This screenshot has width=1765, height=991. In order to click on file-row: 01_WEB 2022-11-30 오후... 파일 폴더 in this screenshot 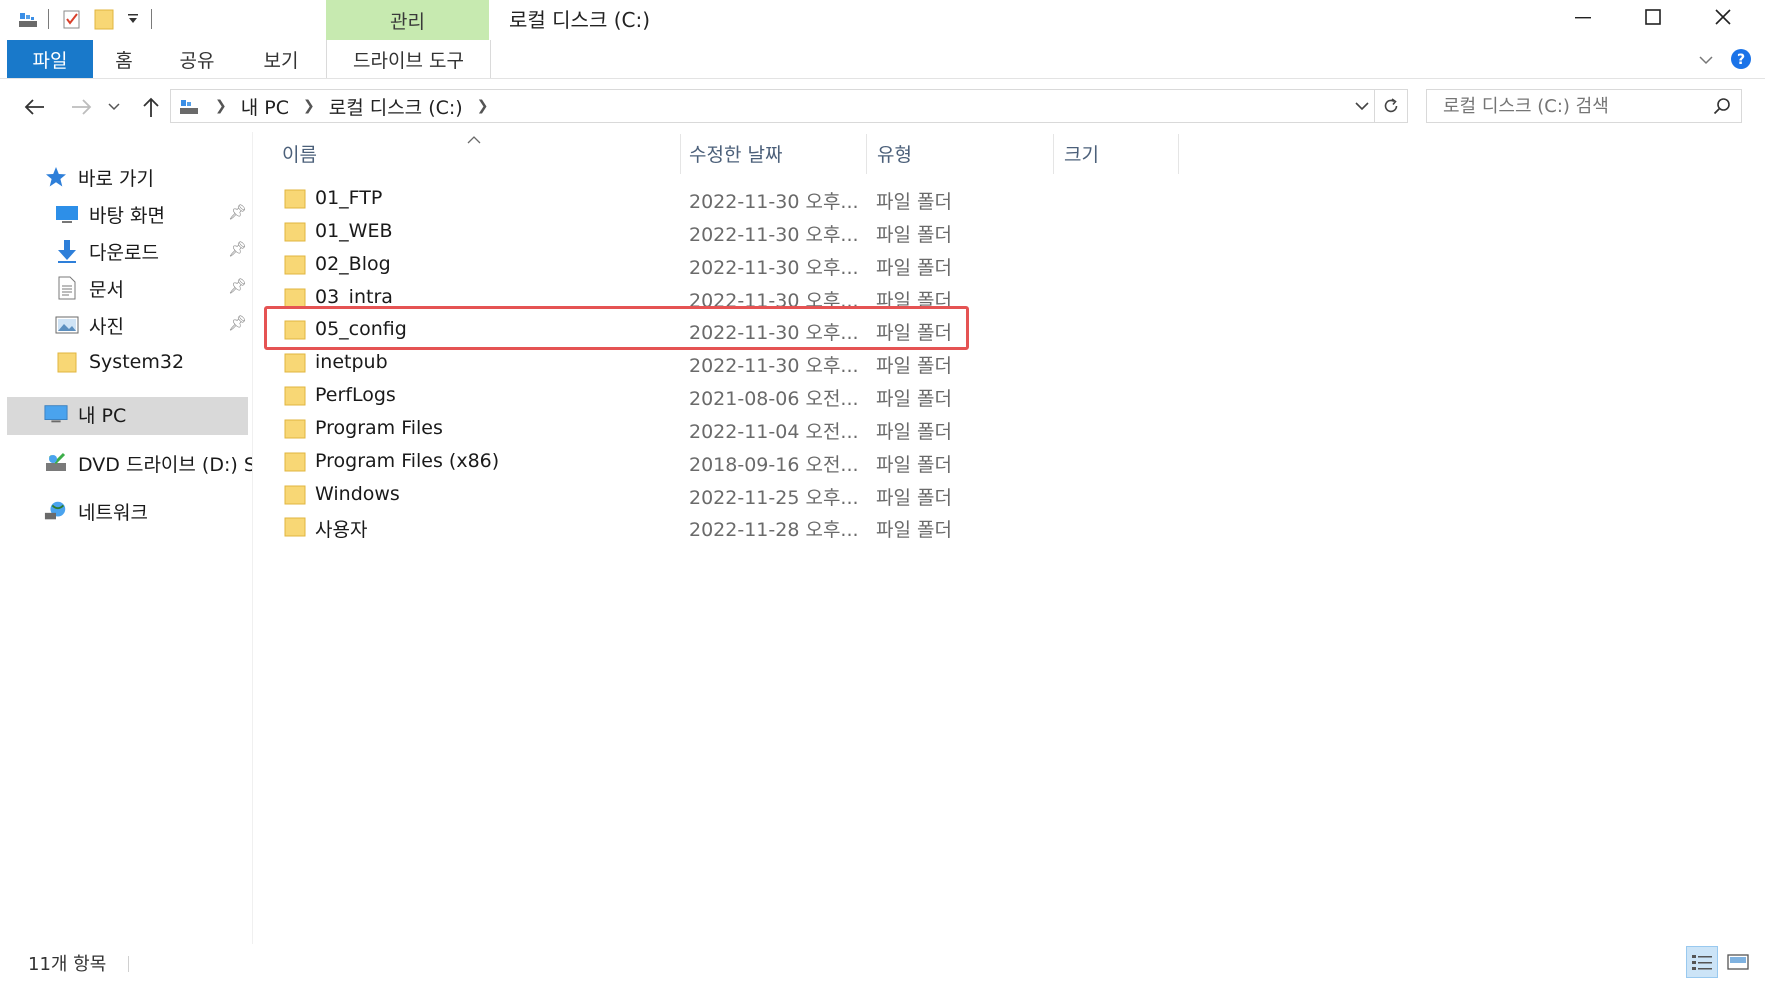, I will do `click(624, 232)`.